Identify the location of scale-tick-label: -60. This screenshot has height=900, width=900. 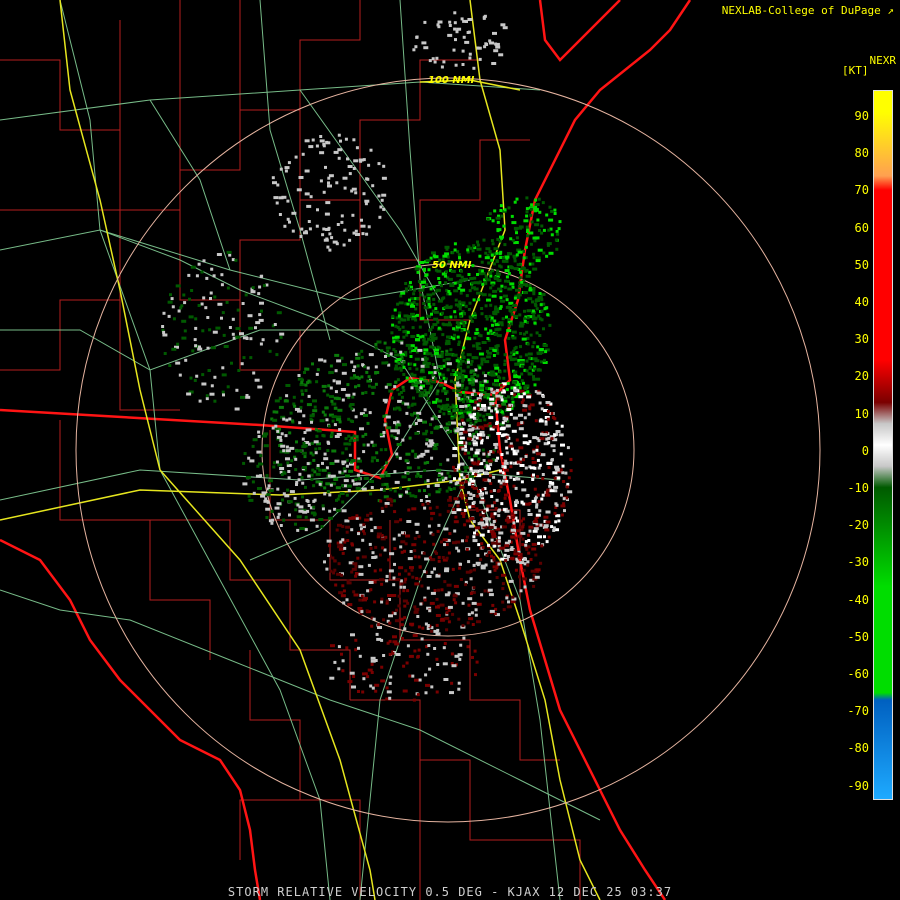
(858, 674).